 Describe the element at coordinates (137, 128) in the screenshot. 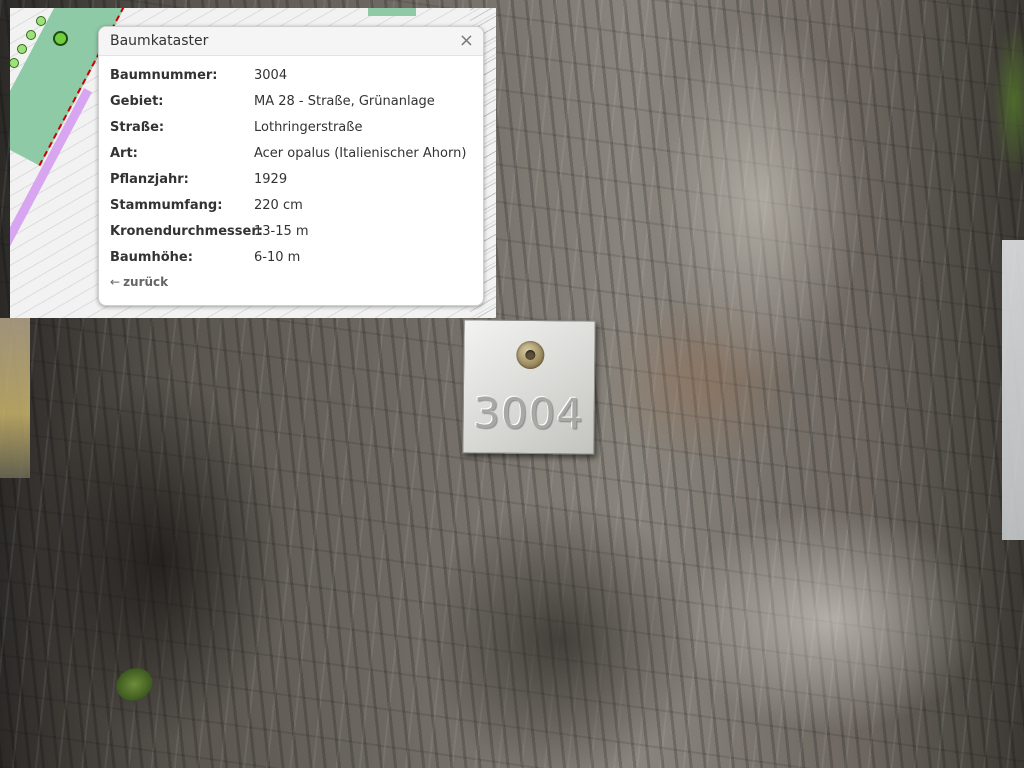

I see `attribute-label: Straße:` at that location.